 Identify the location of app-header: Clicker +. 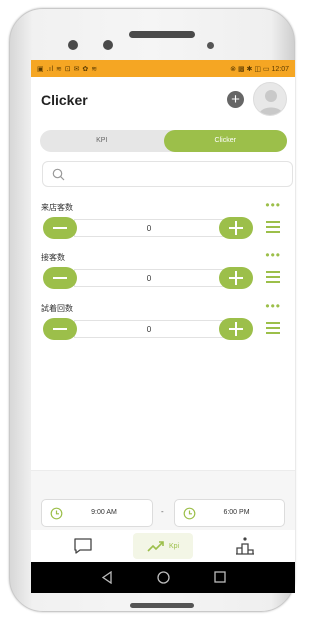
(163, 100).